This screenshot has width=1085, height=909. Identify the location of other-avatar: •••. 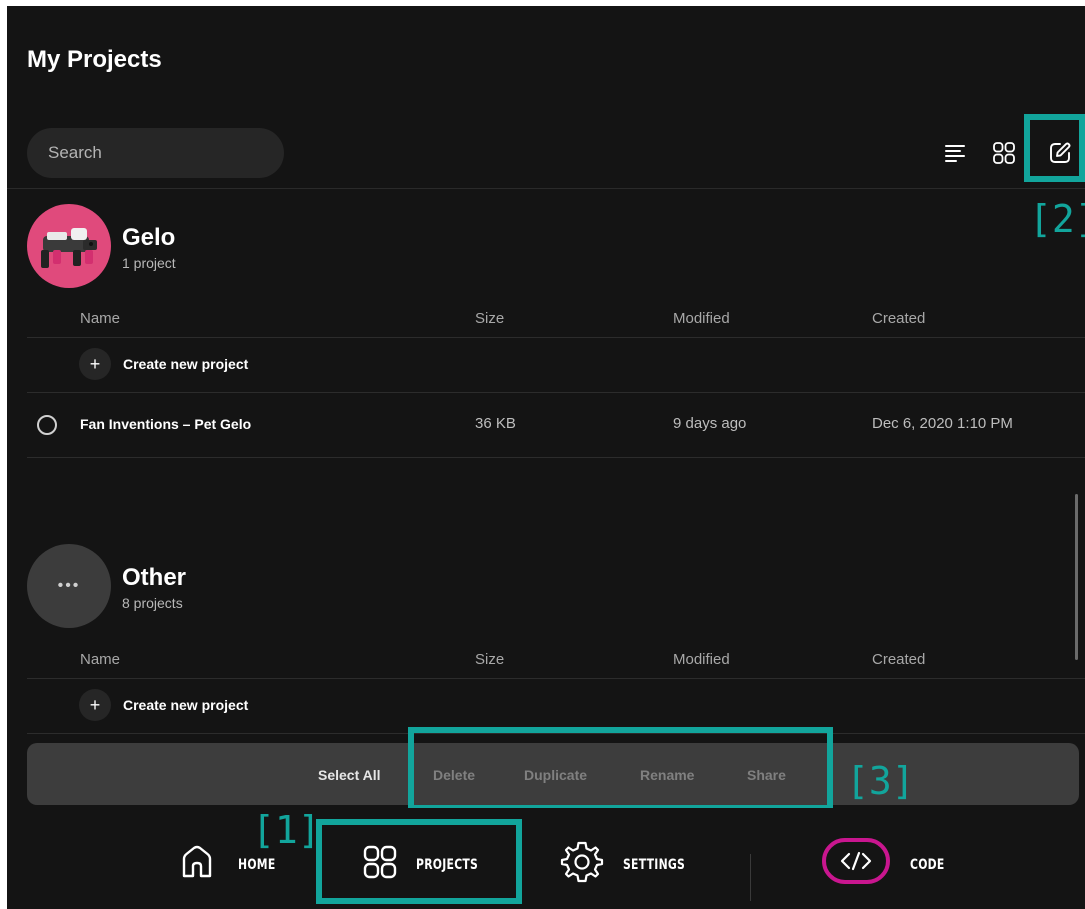
(69, 586).